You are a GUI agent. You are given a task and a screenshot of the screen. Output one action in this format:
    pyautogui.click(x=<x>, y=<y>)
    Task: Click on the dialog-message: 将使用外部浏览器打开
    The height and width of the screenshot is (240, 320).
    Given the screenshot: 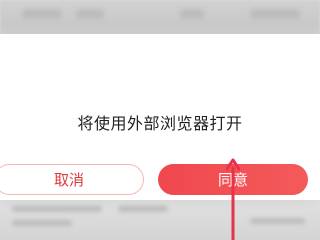 What is the action you would take?
    pyautogui.click(x=160, y=123)
    